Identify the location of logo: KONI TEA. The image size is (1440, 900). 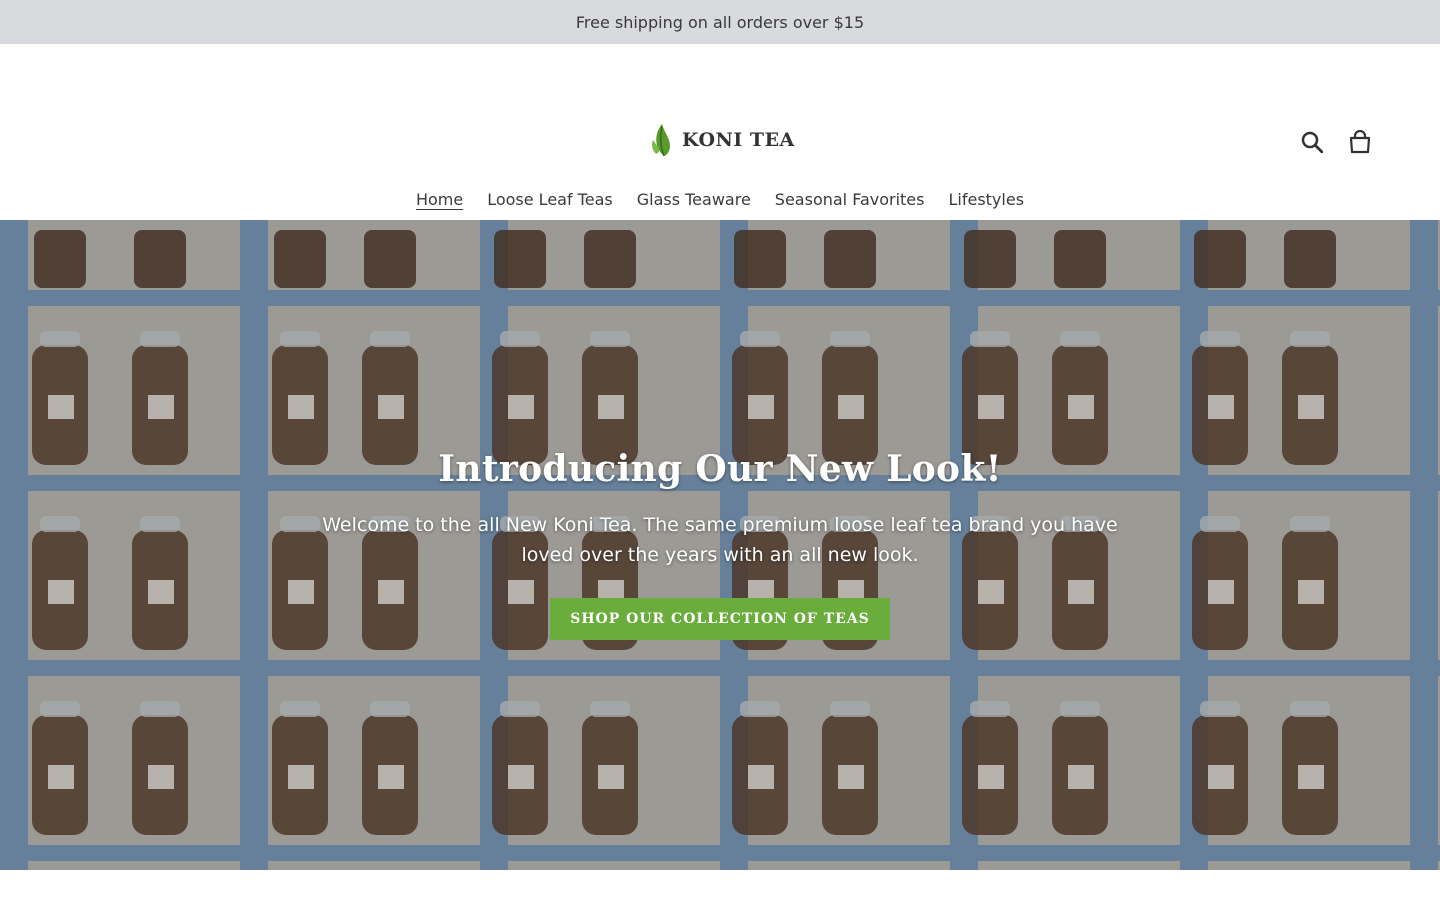
(722, 140).